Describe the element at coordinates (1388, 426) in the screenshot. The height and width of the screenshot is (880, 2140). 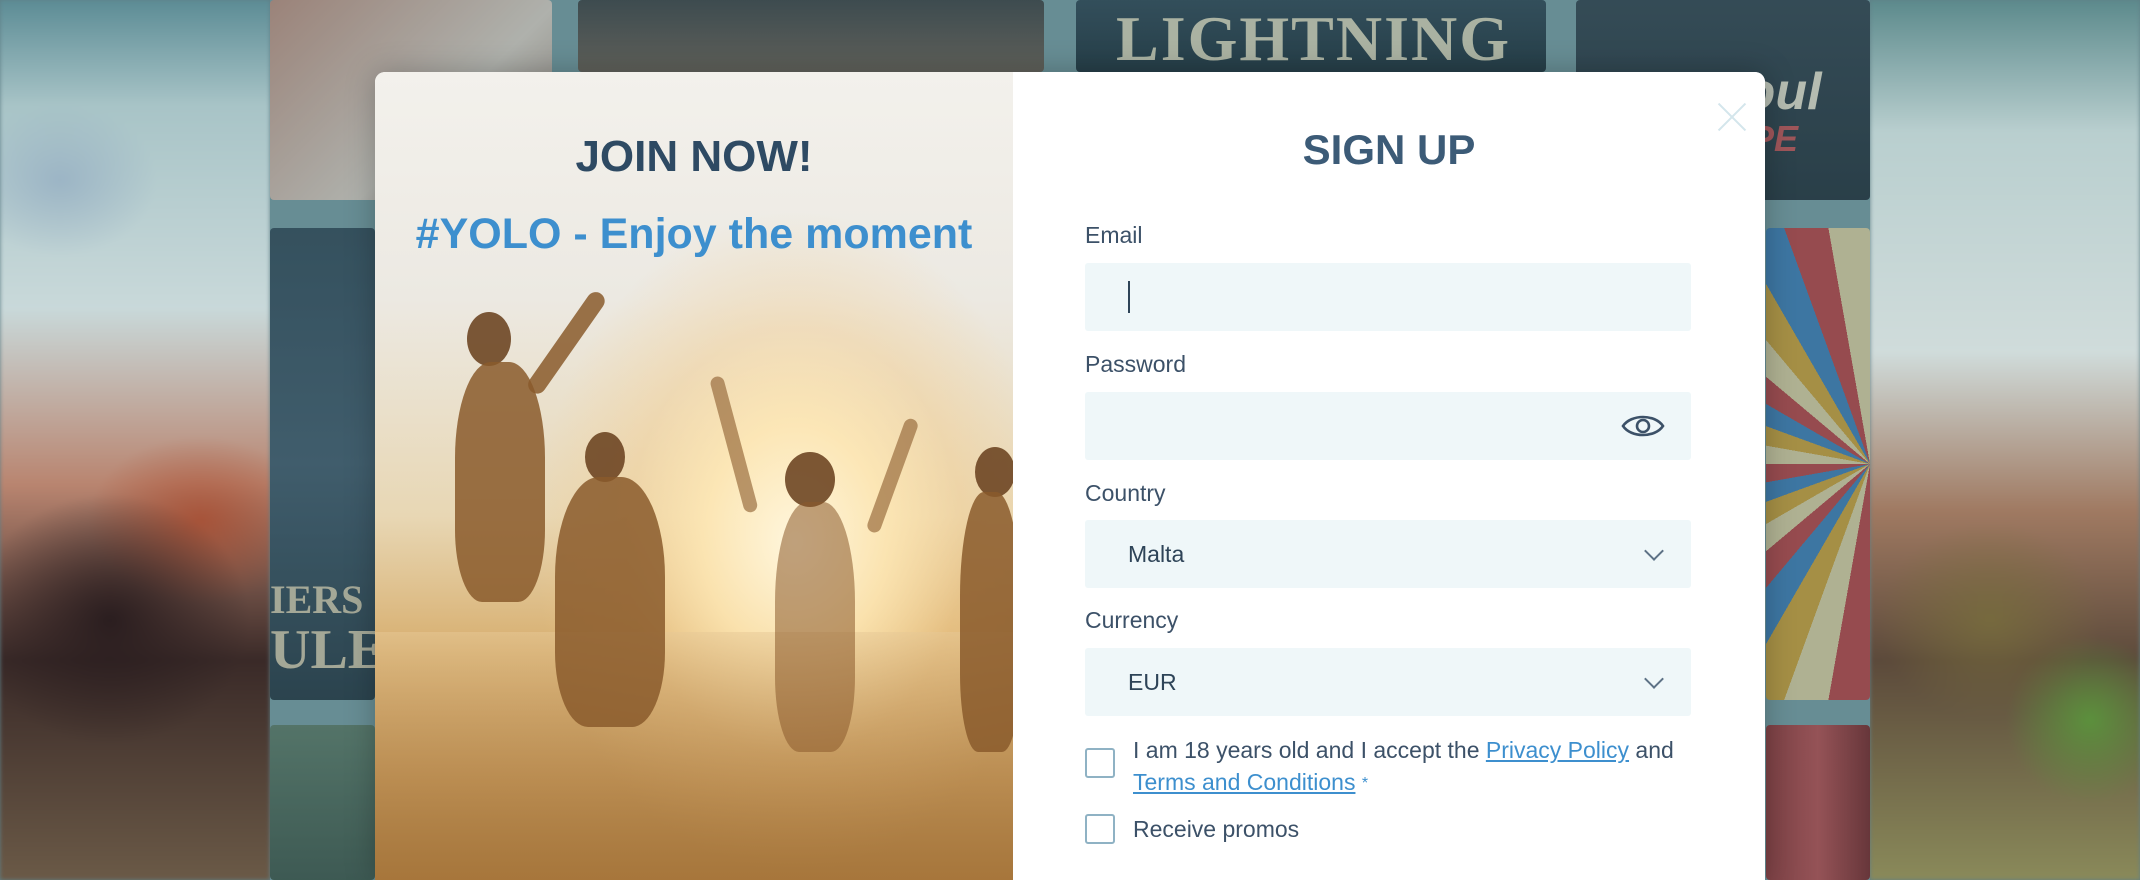
I see `password-field` at that location.